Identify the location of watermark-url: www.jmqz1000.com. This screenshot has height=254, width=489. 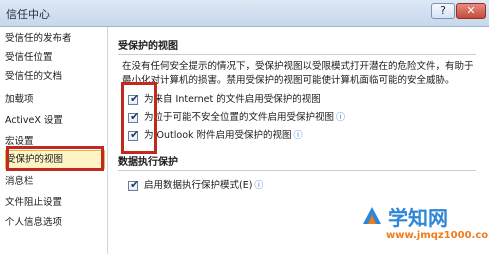
(437, 235).